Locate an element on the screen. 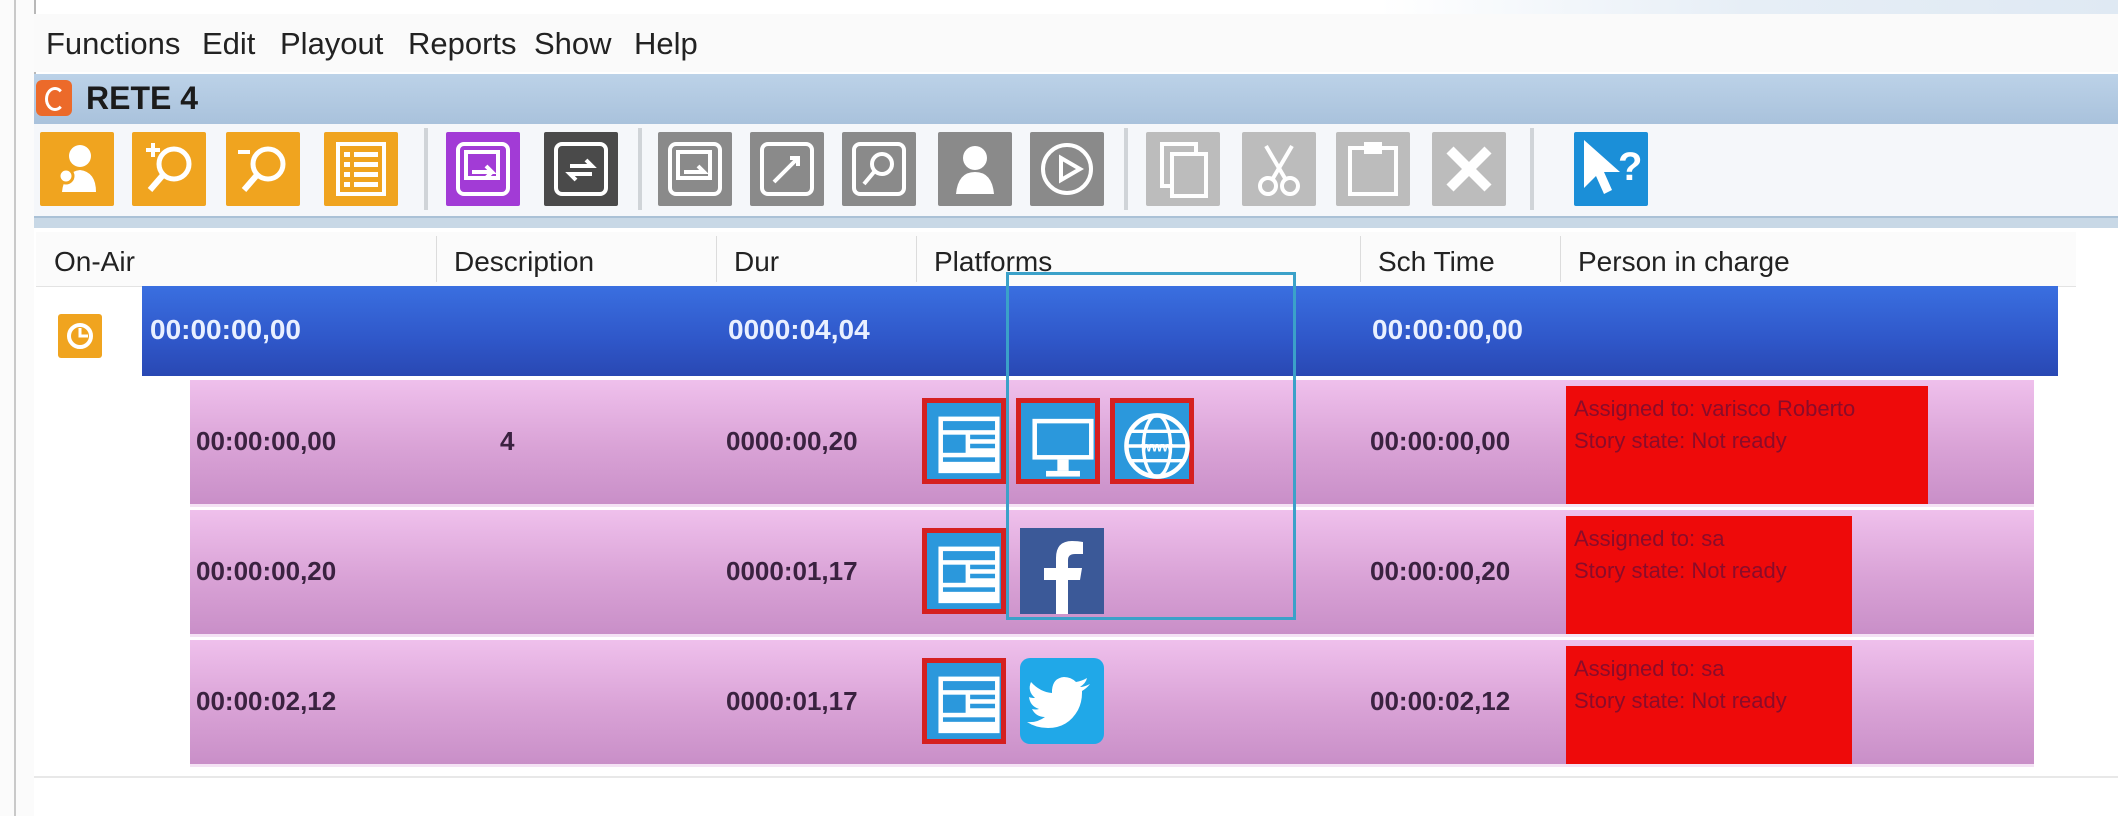  user-pin-icon is located at coordinates (76, 168).